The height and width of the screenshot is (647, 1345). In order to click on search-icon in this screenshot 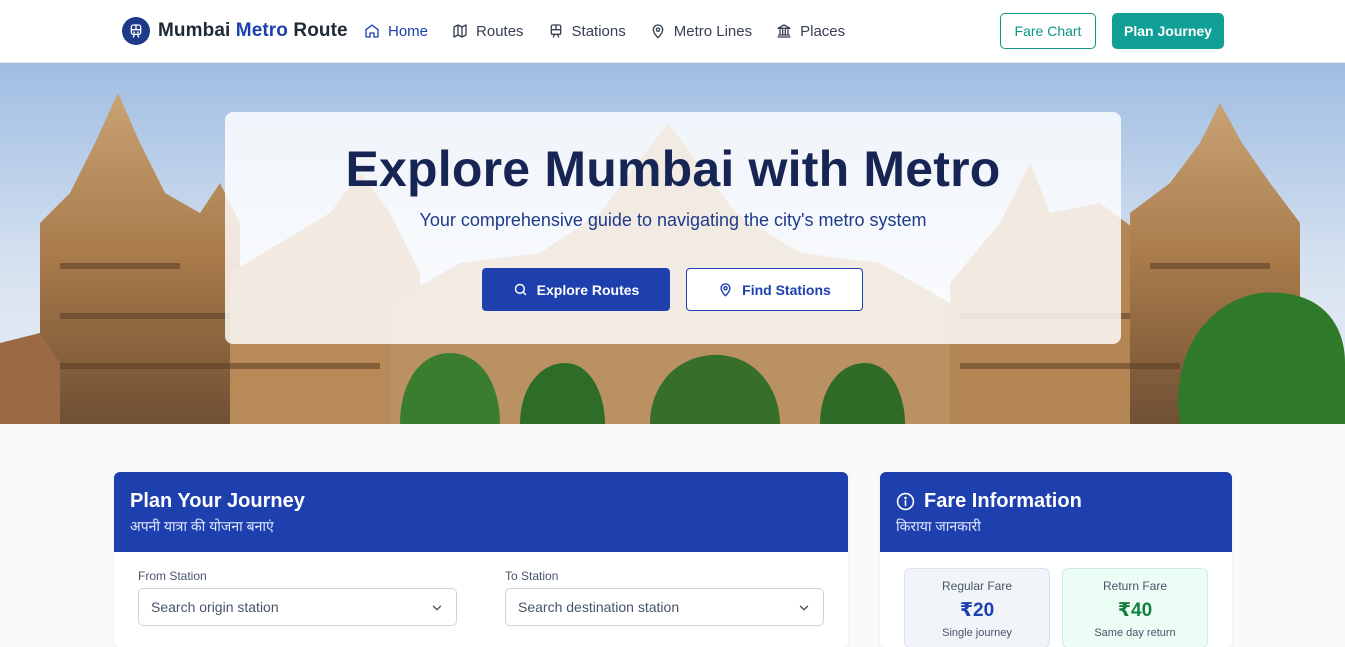, I will do `click(520, 289)`.